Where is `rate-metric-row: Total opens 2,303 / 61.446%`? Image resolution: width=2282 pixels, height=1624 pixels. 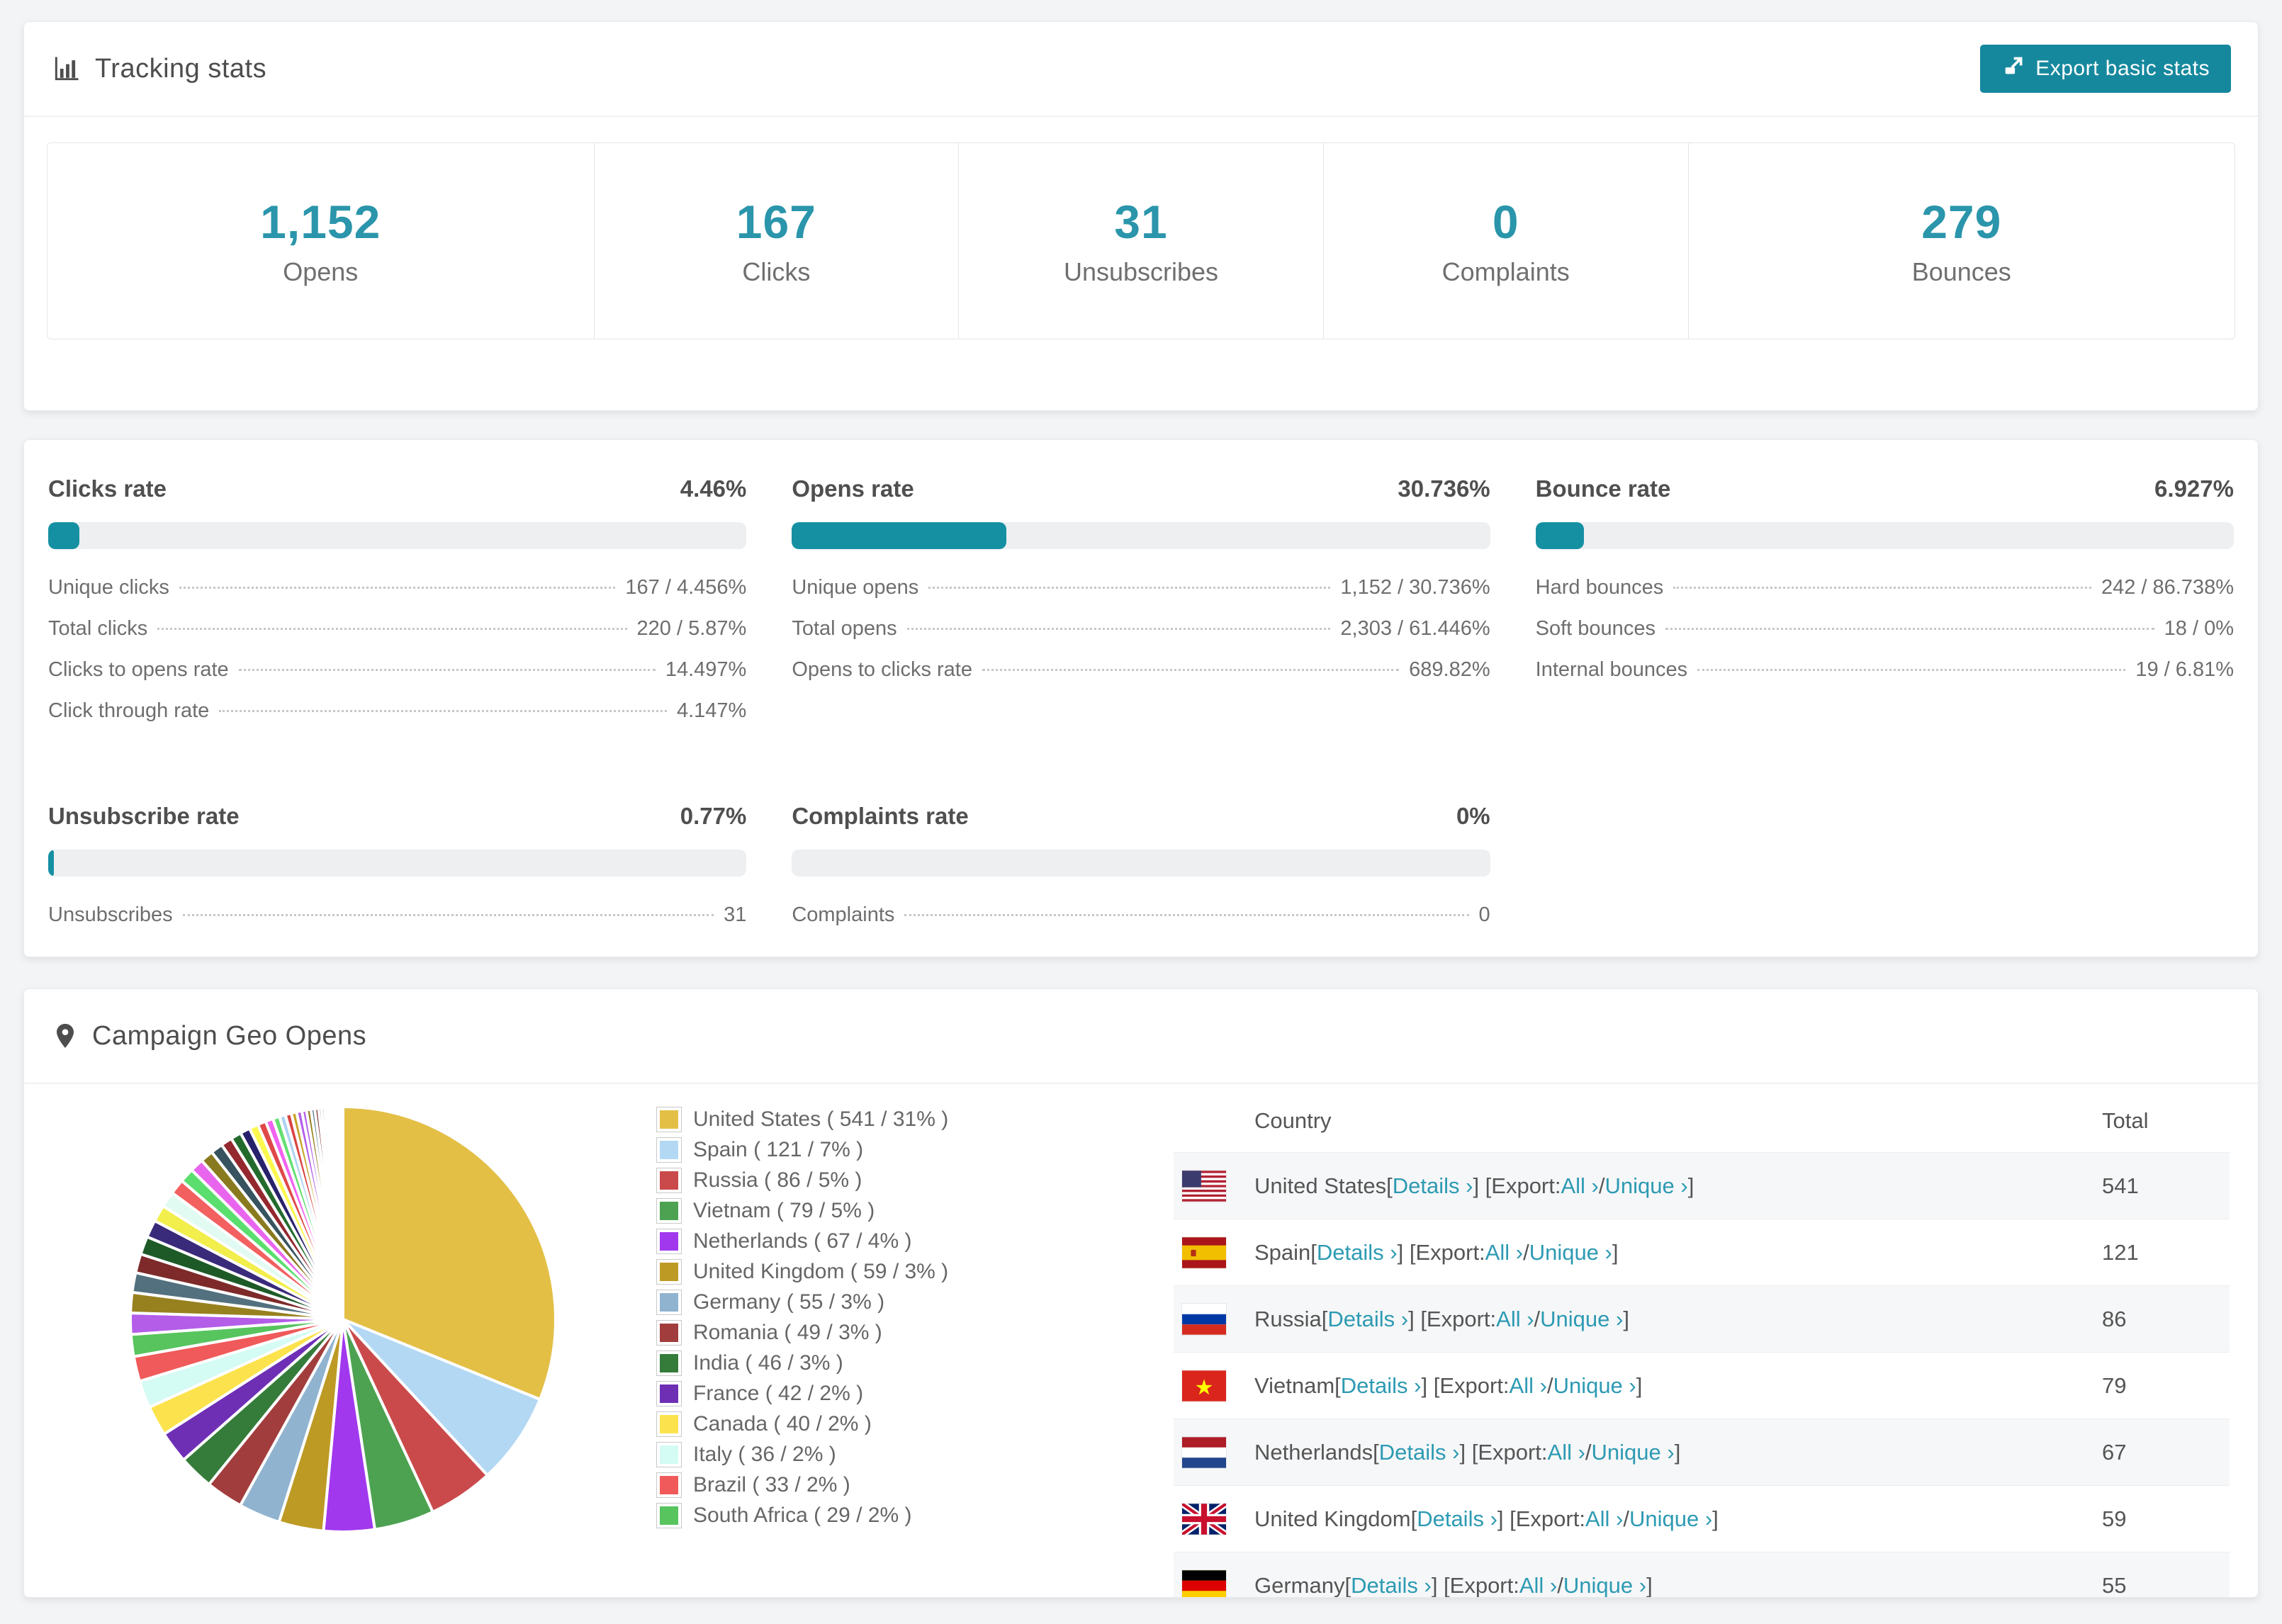 rate-metric-row: Total opens 2,303 / 61.446% is located at coordinates (1141, 638).